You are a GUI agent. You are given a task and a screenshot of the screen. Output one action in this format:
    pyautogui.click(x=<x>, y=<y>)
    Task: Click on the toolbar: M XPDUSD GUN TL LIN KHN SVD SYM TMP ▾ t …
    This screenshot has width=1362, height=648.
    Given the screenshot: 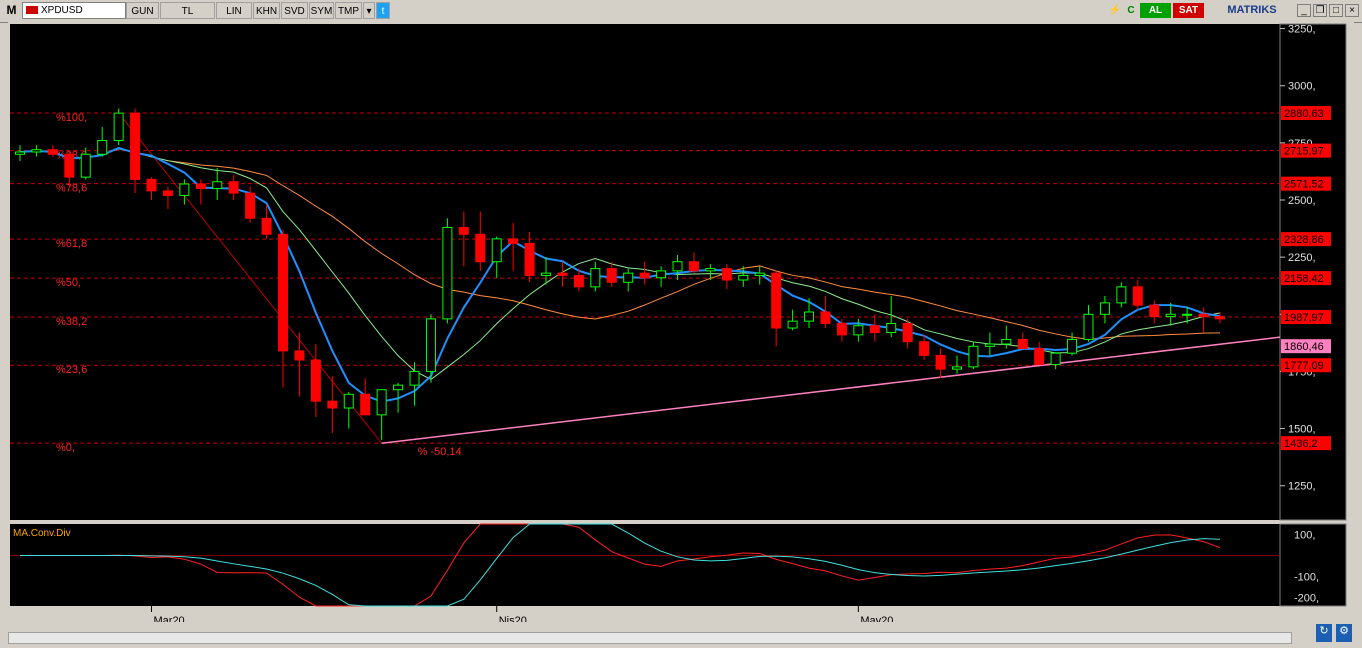 What is the action you would take?
    pyautogui.click(x=681, y=11)
    